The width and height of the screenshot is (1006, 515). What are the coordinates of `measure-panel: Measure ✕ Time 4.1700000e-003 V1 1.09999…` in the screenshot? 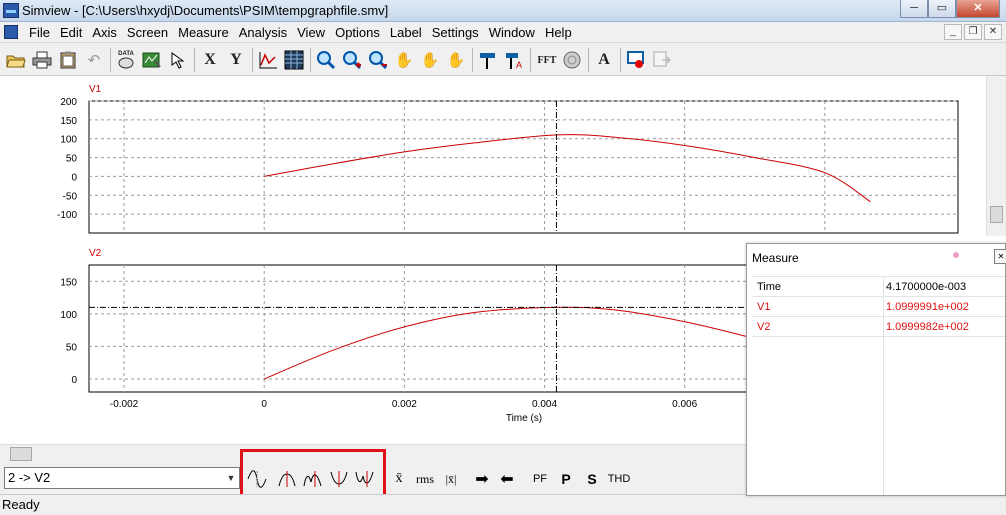 It's located at (876, 369).